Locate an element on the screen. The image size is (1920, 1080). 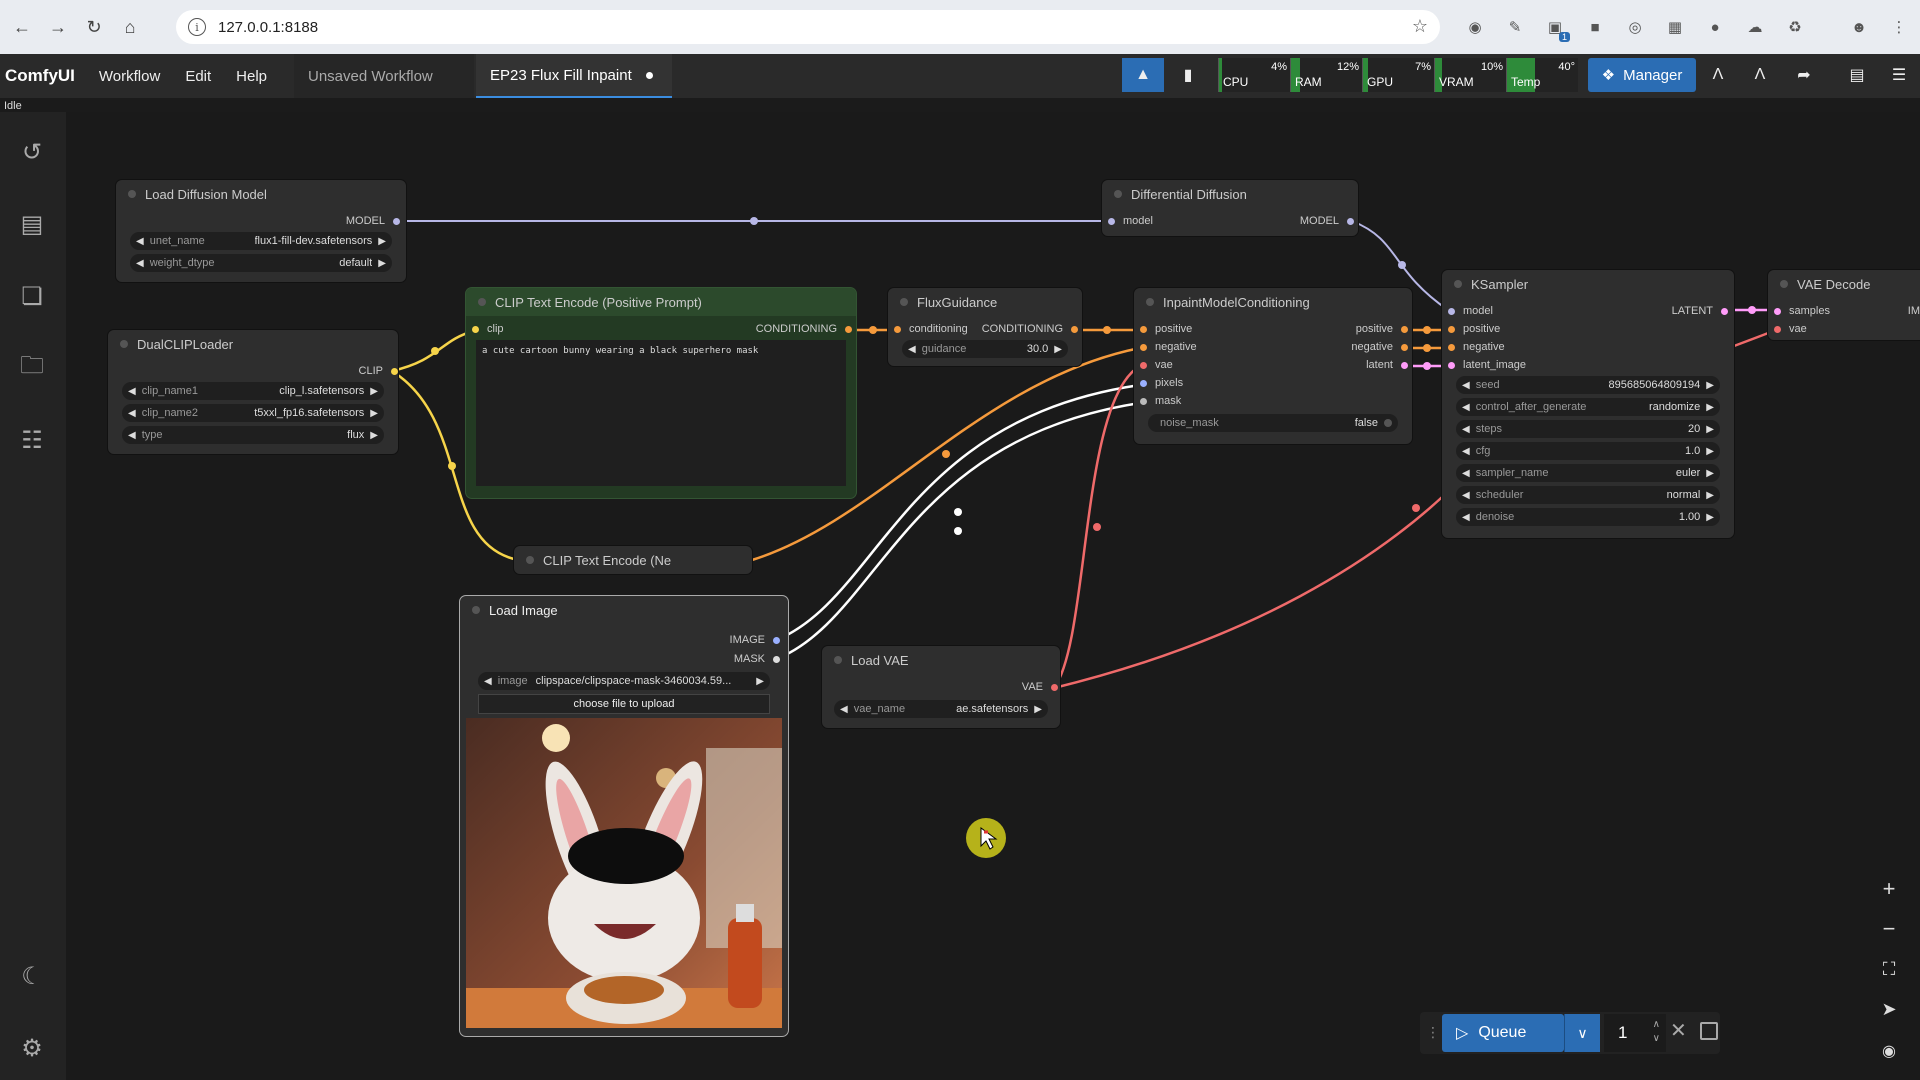
bookmark-star-icon: ☆ is located at coordinates (1420, 26).